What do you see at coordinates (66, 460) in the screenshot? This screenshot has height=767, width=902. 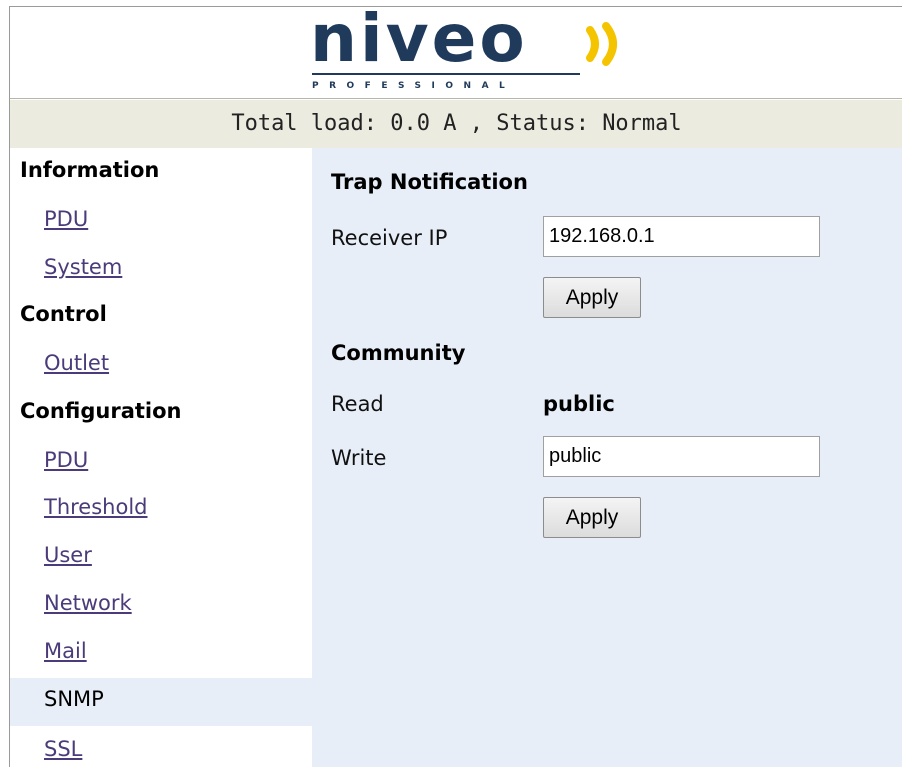 I see `sidebar-item-config-pdu: PDU` at bounding box center [66, 460].